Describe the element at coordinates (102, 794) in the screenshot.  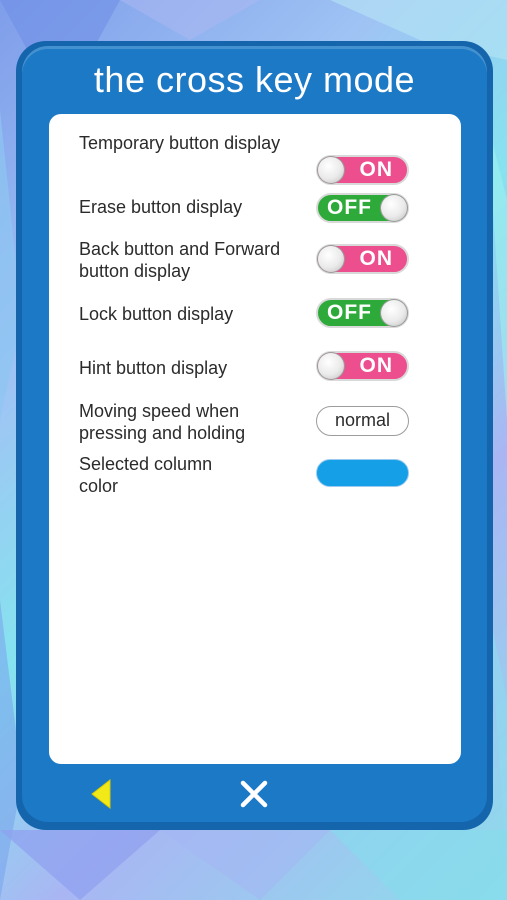
I see `back-triangle-icon` at that location.